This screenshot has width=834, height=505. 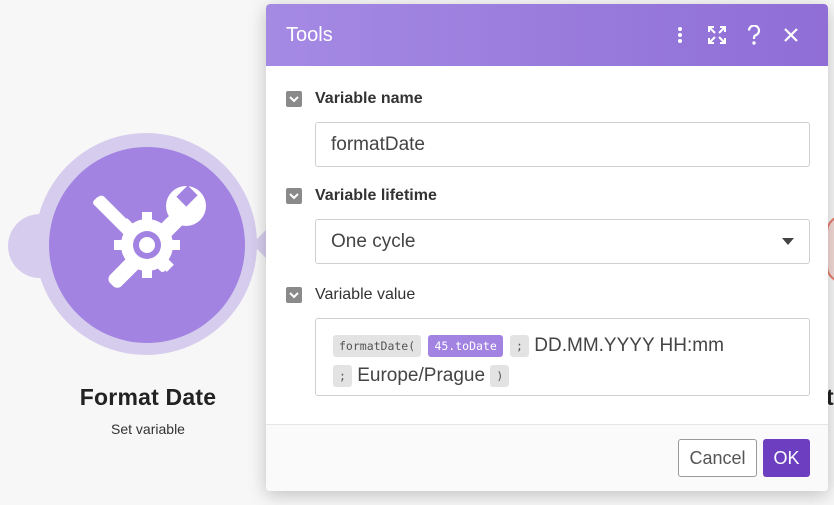 I want to click on module-icon-disc, so click(x=147, y=245).